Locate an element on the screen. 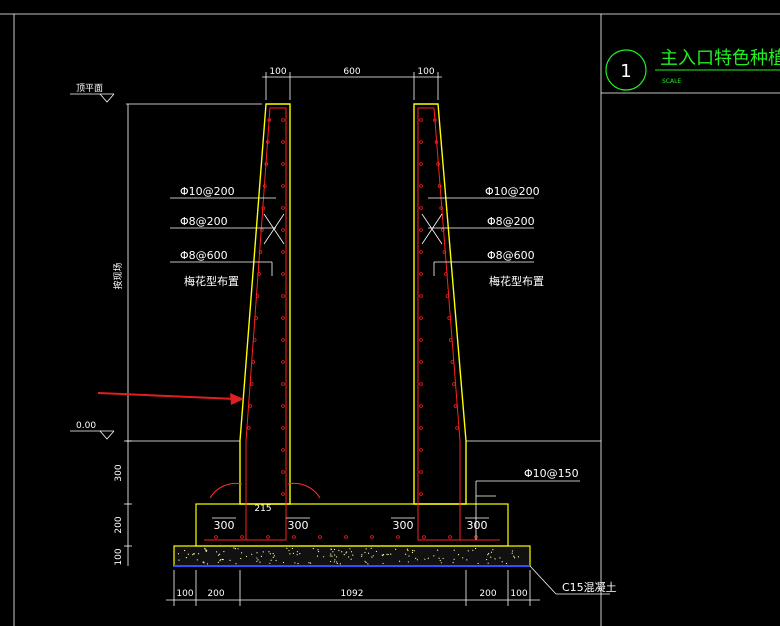  top-dimension-line: 100 600 100 is located at coordinates (352, 83).